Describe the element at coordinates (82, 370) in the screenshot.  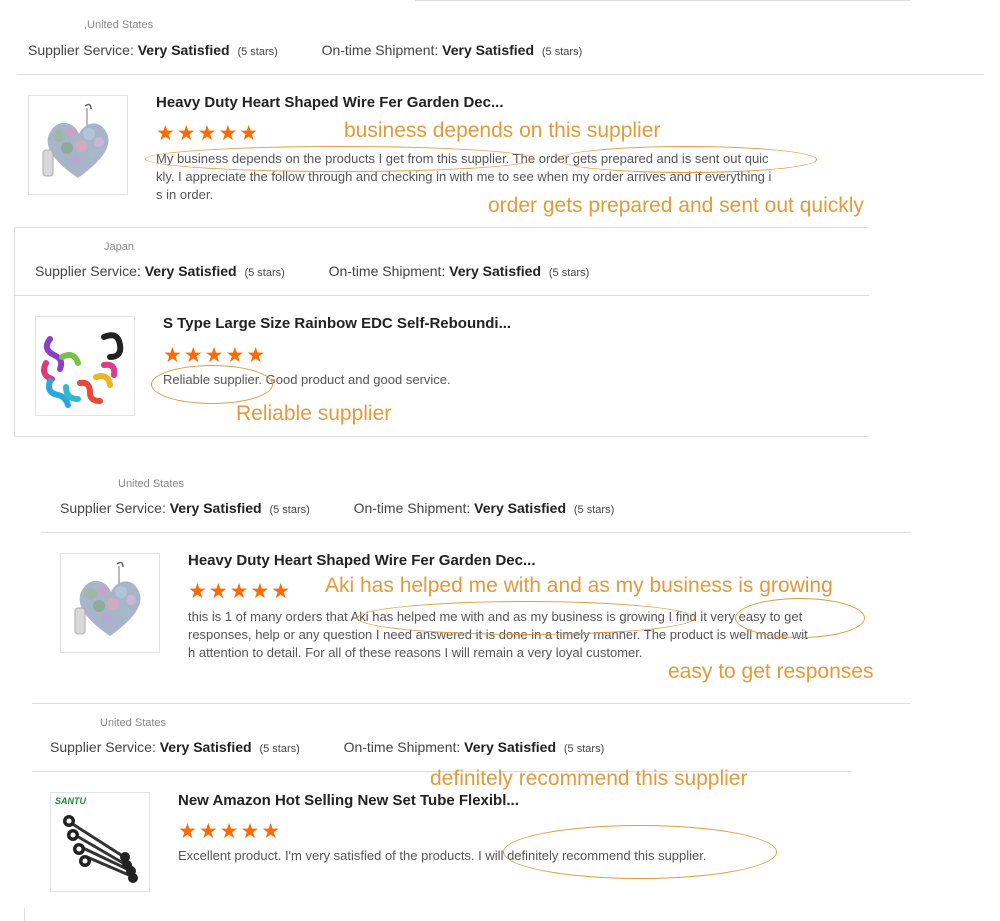
I see `rainbow-s-hook-image` at that location.